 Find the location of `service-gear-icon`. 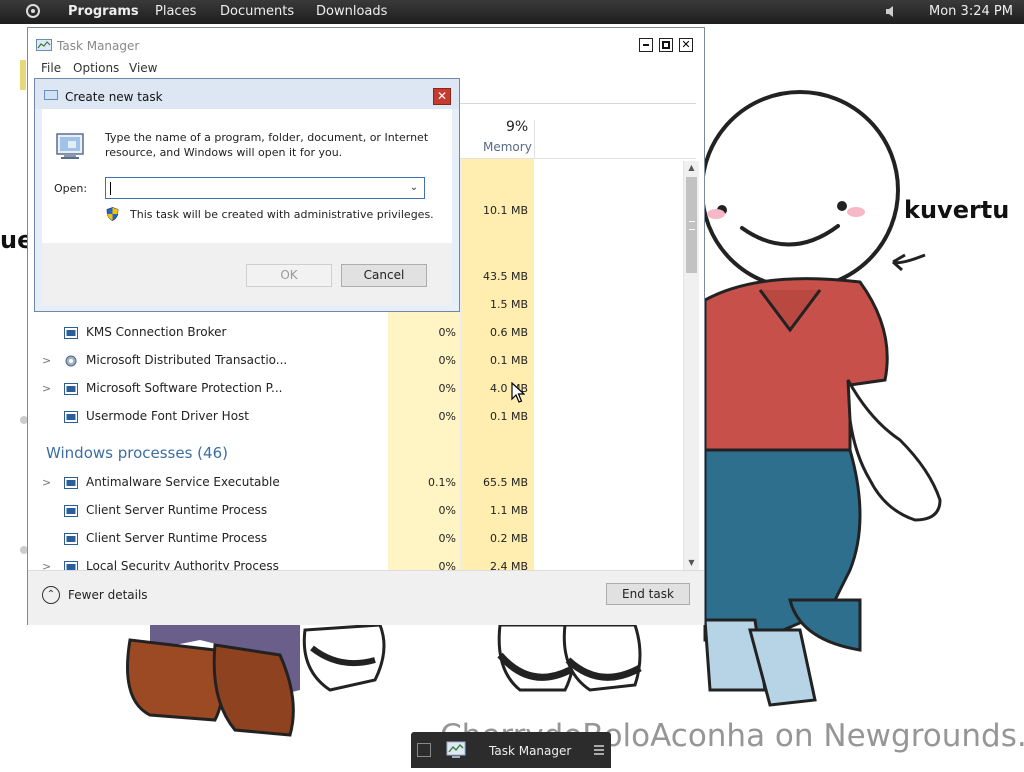

service-gear-icon is located at coordinates (71, 361).